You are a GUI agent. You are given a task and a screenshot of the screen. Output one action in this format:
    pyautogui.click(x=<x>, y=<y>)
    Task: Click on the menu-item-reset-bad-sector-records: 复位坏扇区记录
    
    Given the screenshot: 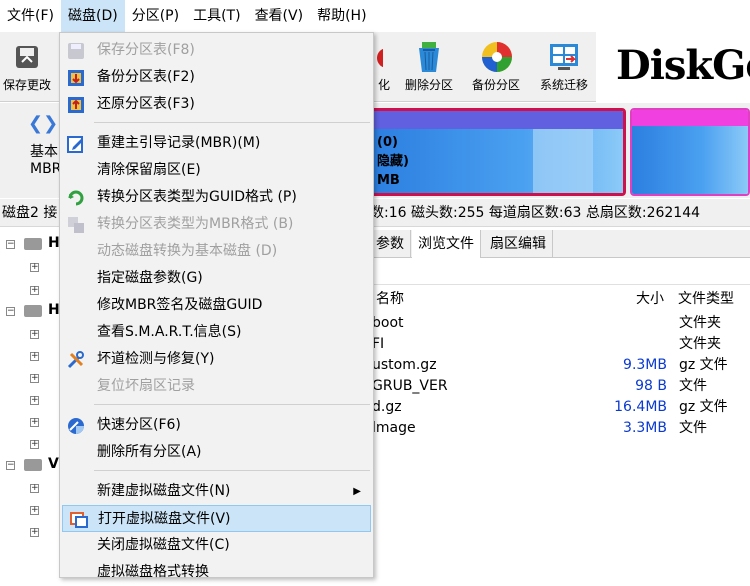 What is the action you would take?
    pyautogui.click(x=216, y=386)
    